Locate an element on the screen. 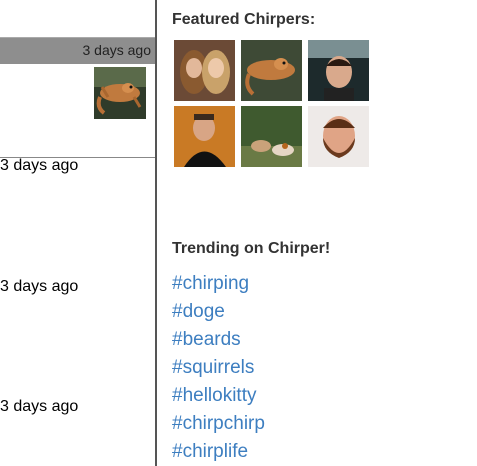 This screenshot has height=466, width=477. bearded-man-avatar is located at coordinates (338, 136).